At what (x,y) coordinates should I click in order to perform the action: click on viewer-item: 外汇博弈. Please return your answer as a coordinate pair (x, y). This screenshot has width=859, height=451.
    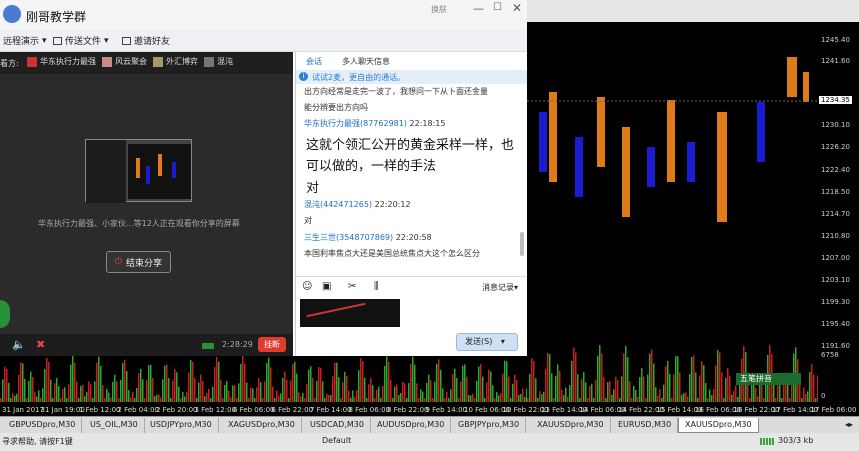
    Looking at the image, I should click on (175, 61).